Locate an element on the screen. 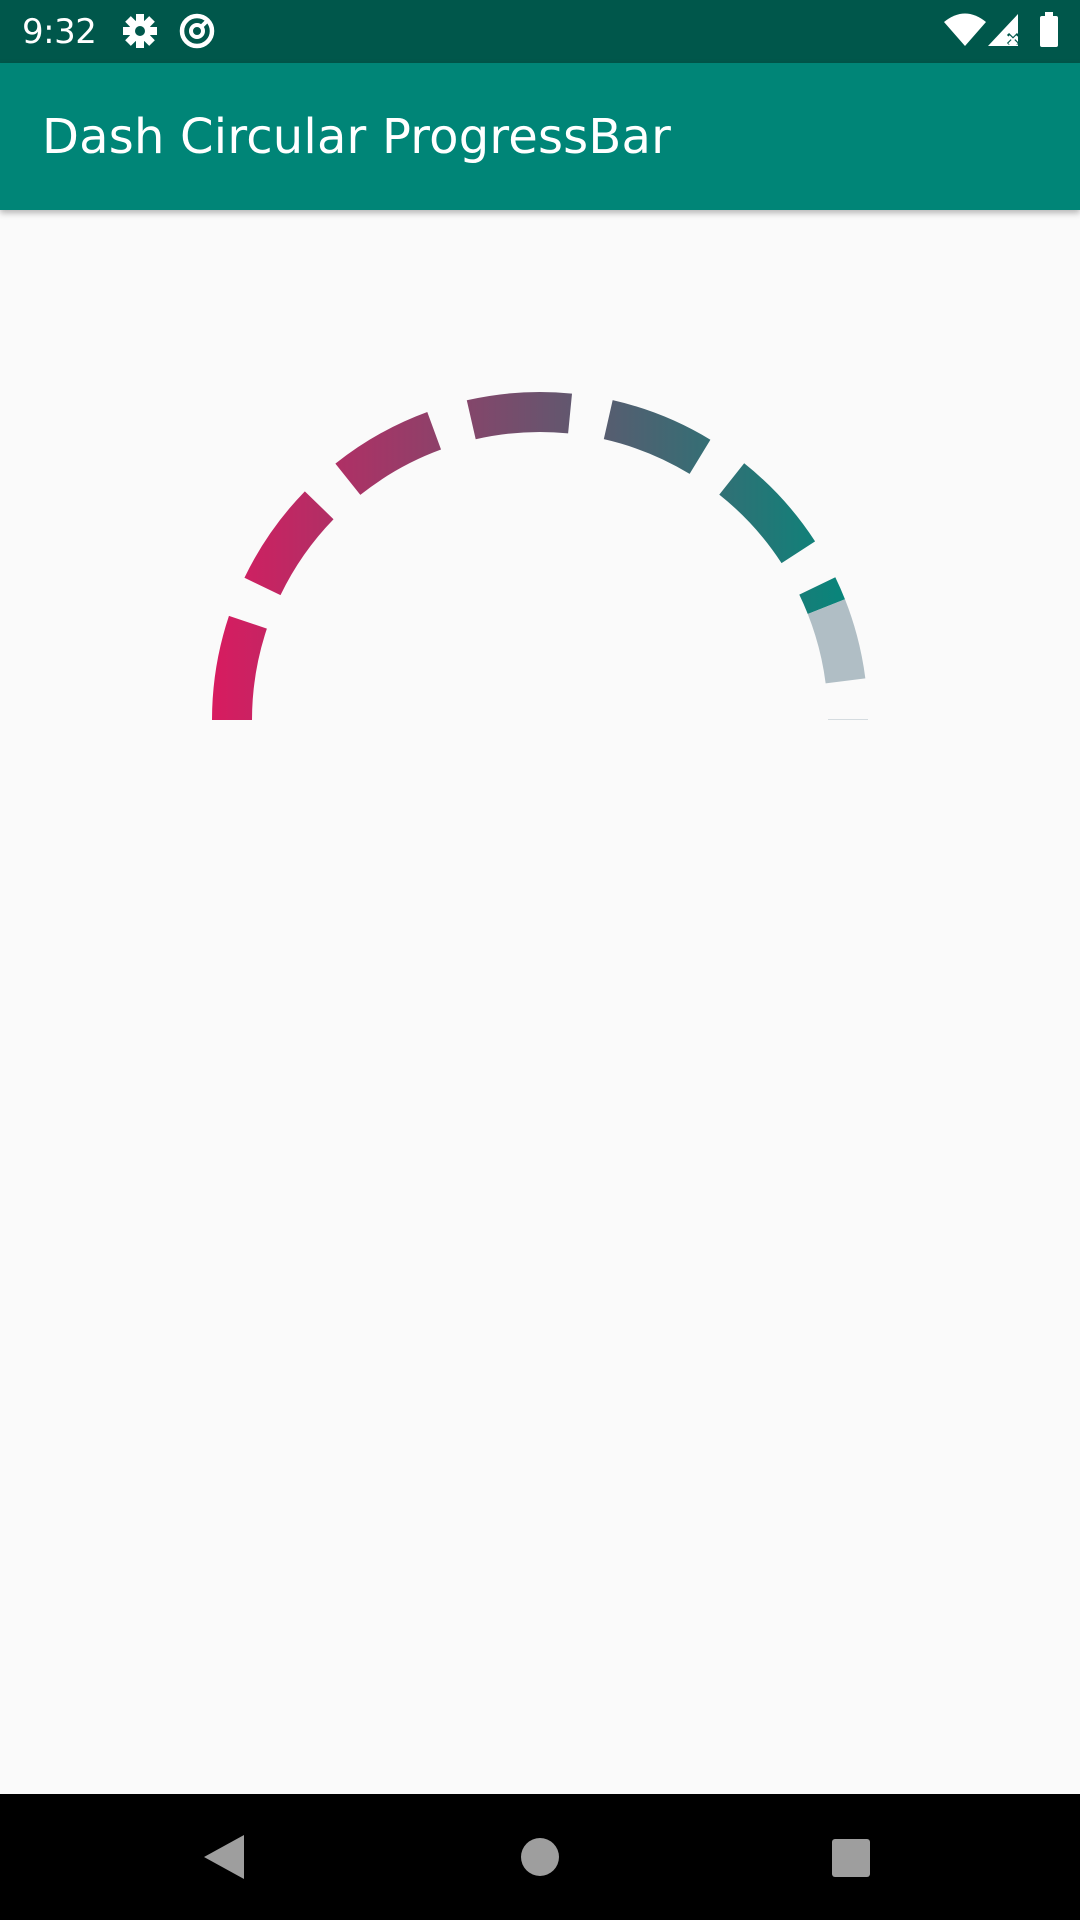 Image resolution: width=1080 pixels, height=1920 pixels. progress-dashes is located at coordinates (540, 556).